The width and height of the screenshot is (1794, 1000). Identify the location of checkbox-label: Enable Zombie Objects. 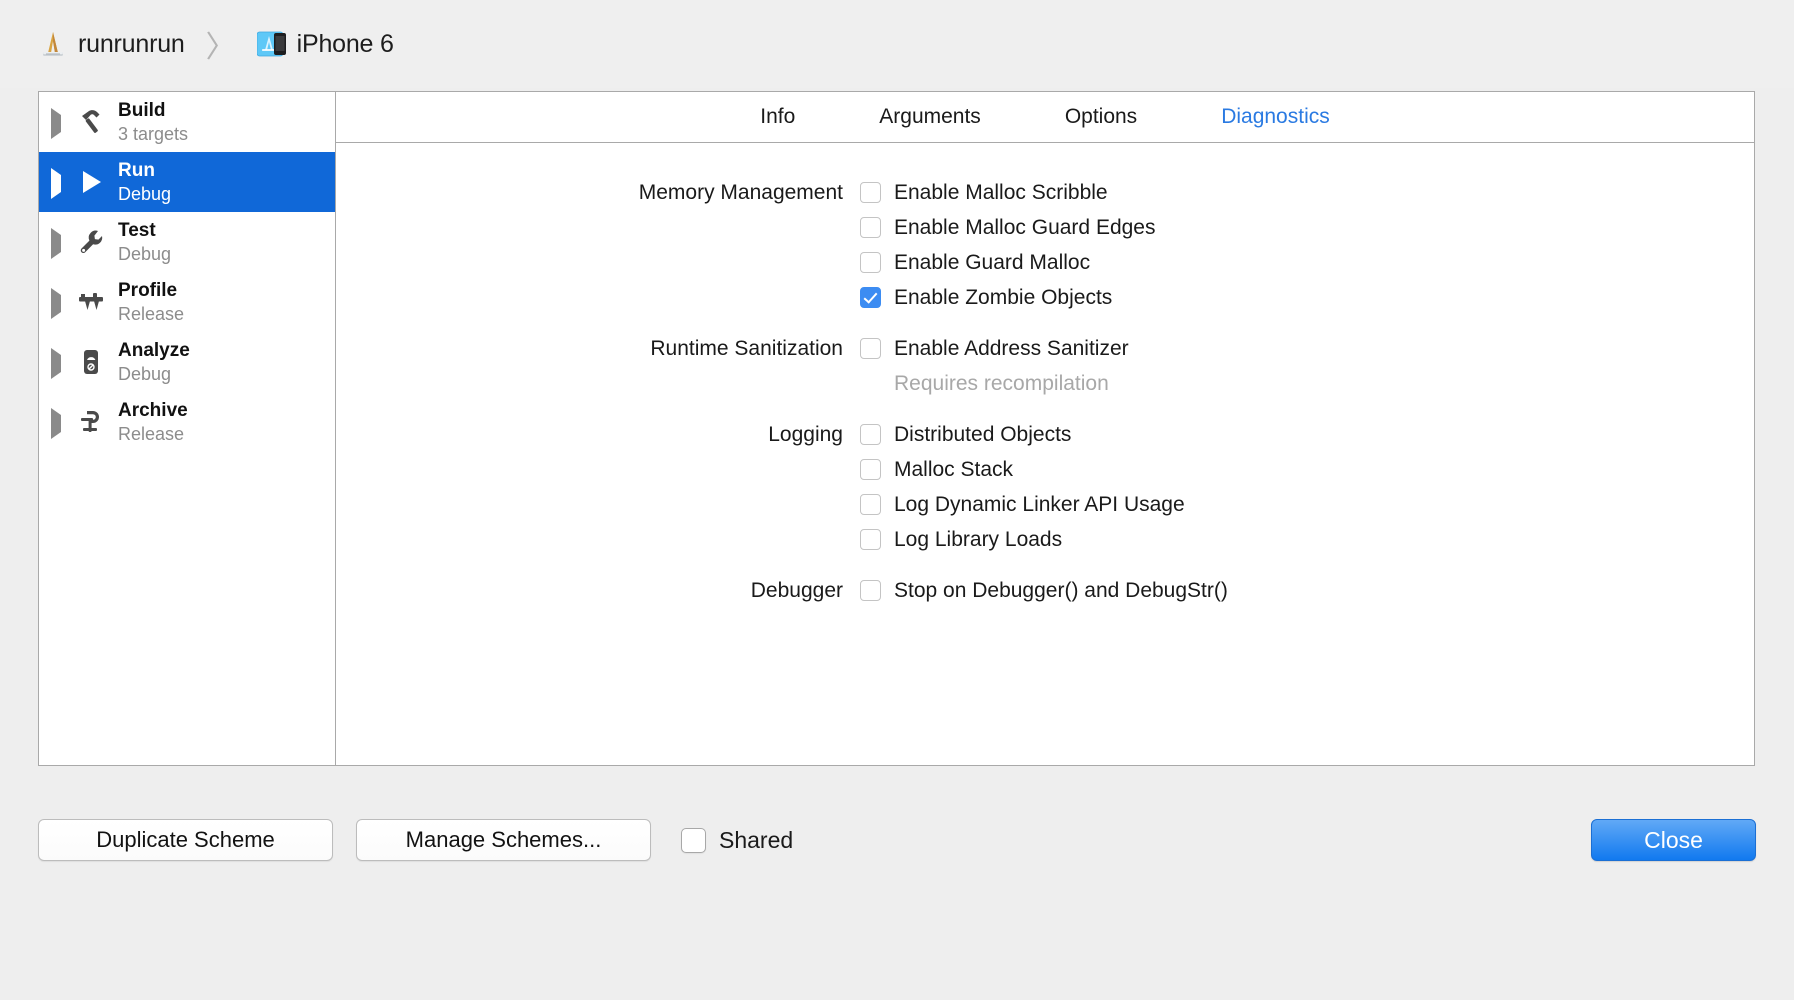
(1003, 297).